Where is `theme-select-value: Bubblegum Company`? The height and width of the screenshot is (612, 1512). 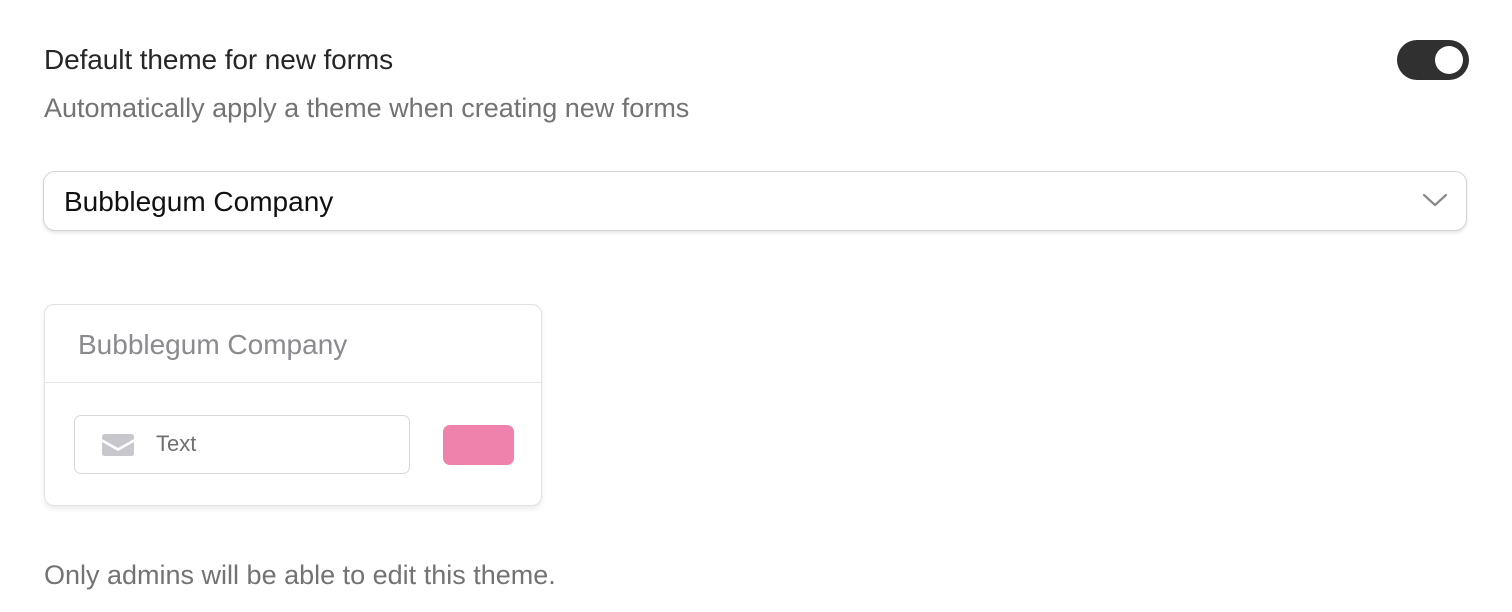
theme-select-value: Bubblegum Company is located at coordinates (199, 201).